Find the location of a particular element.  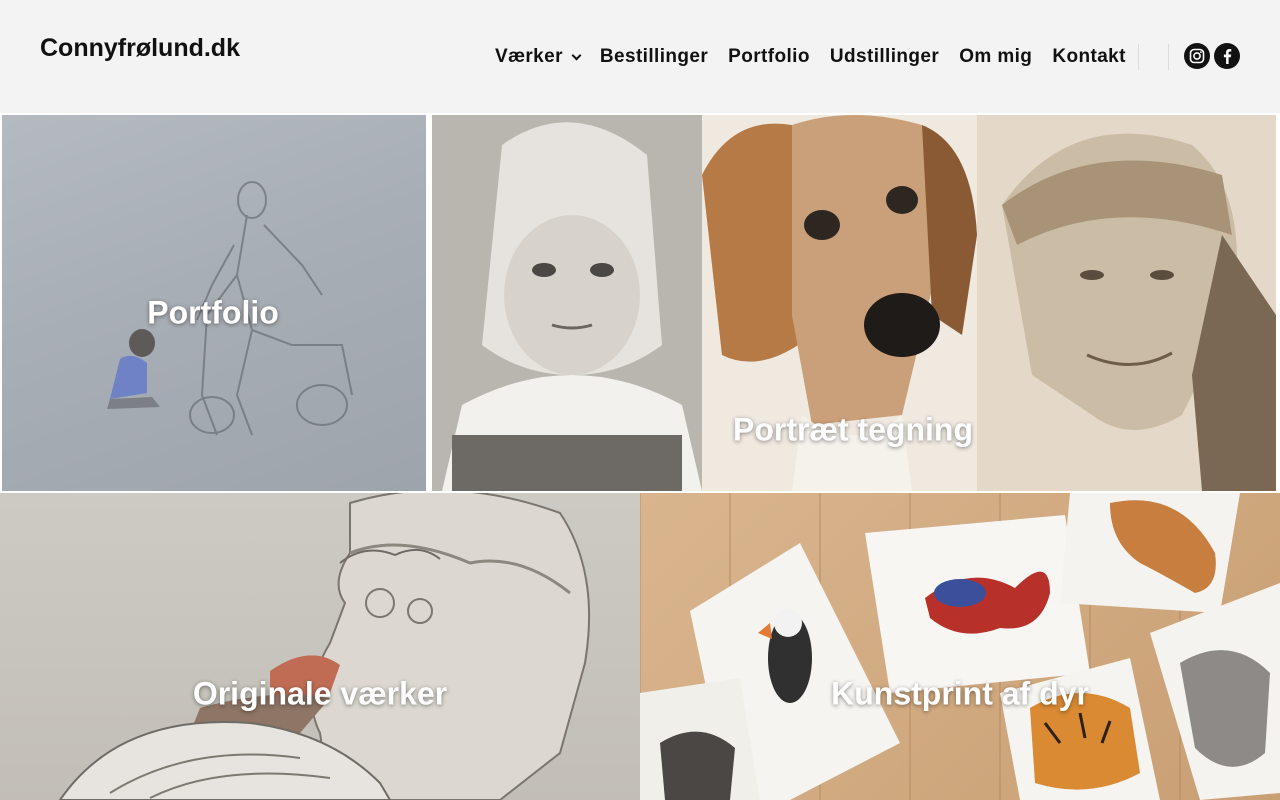

tile-label-originale: Originale værker is located at coordinates (320, 693).